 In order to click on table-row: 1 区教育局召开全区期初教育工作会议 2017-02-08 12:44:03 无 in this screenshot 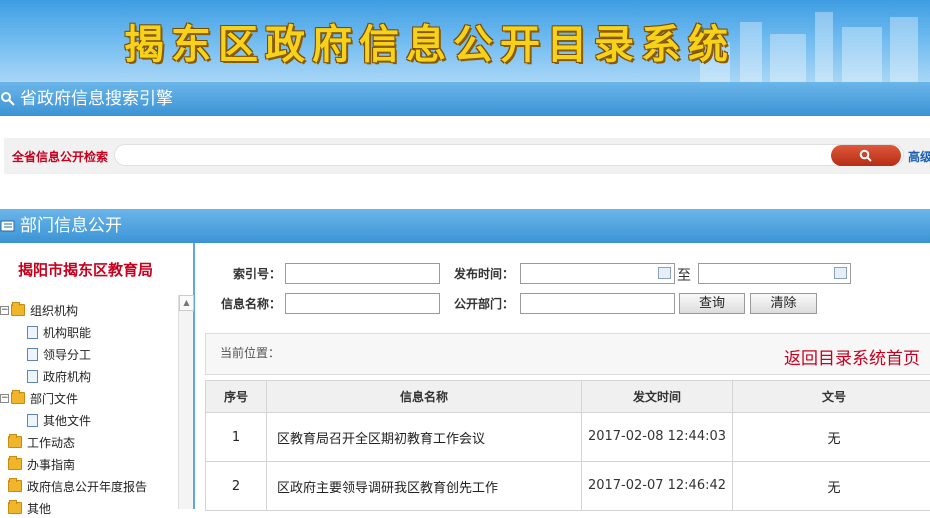, I will do `click(568, 437)`.